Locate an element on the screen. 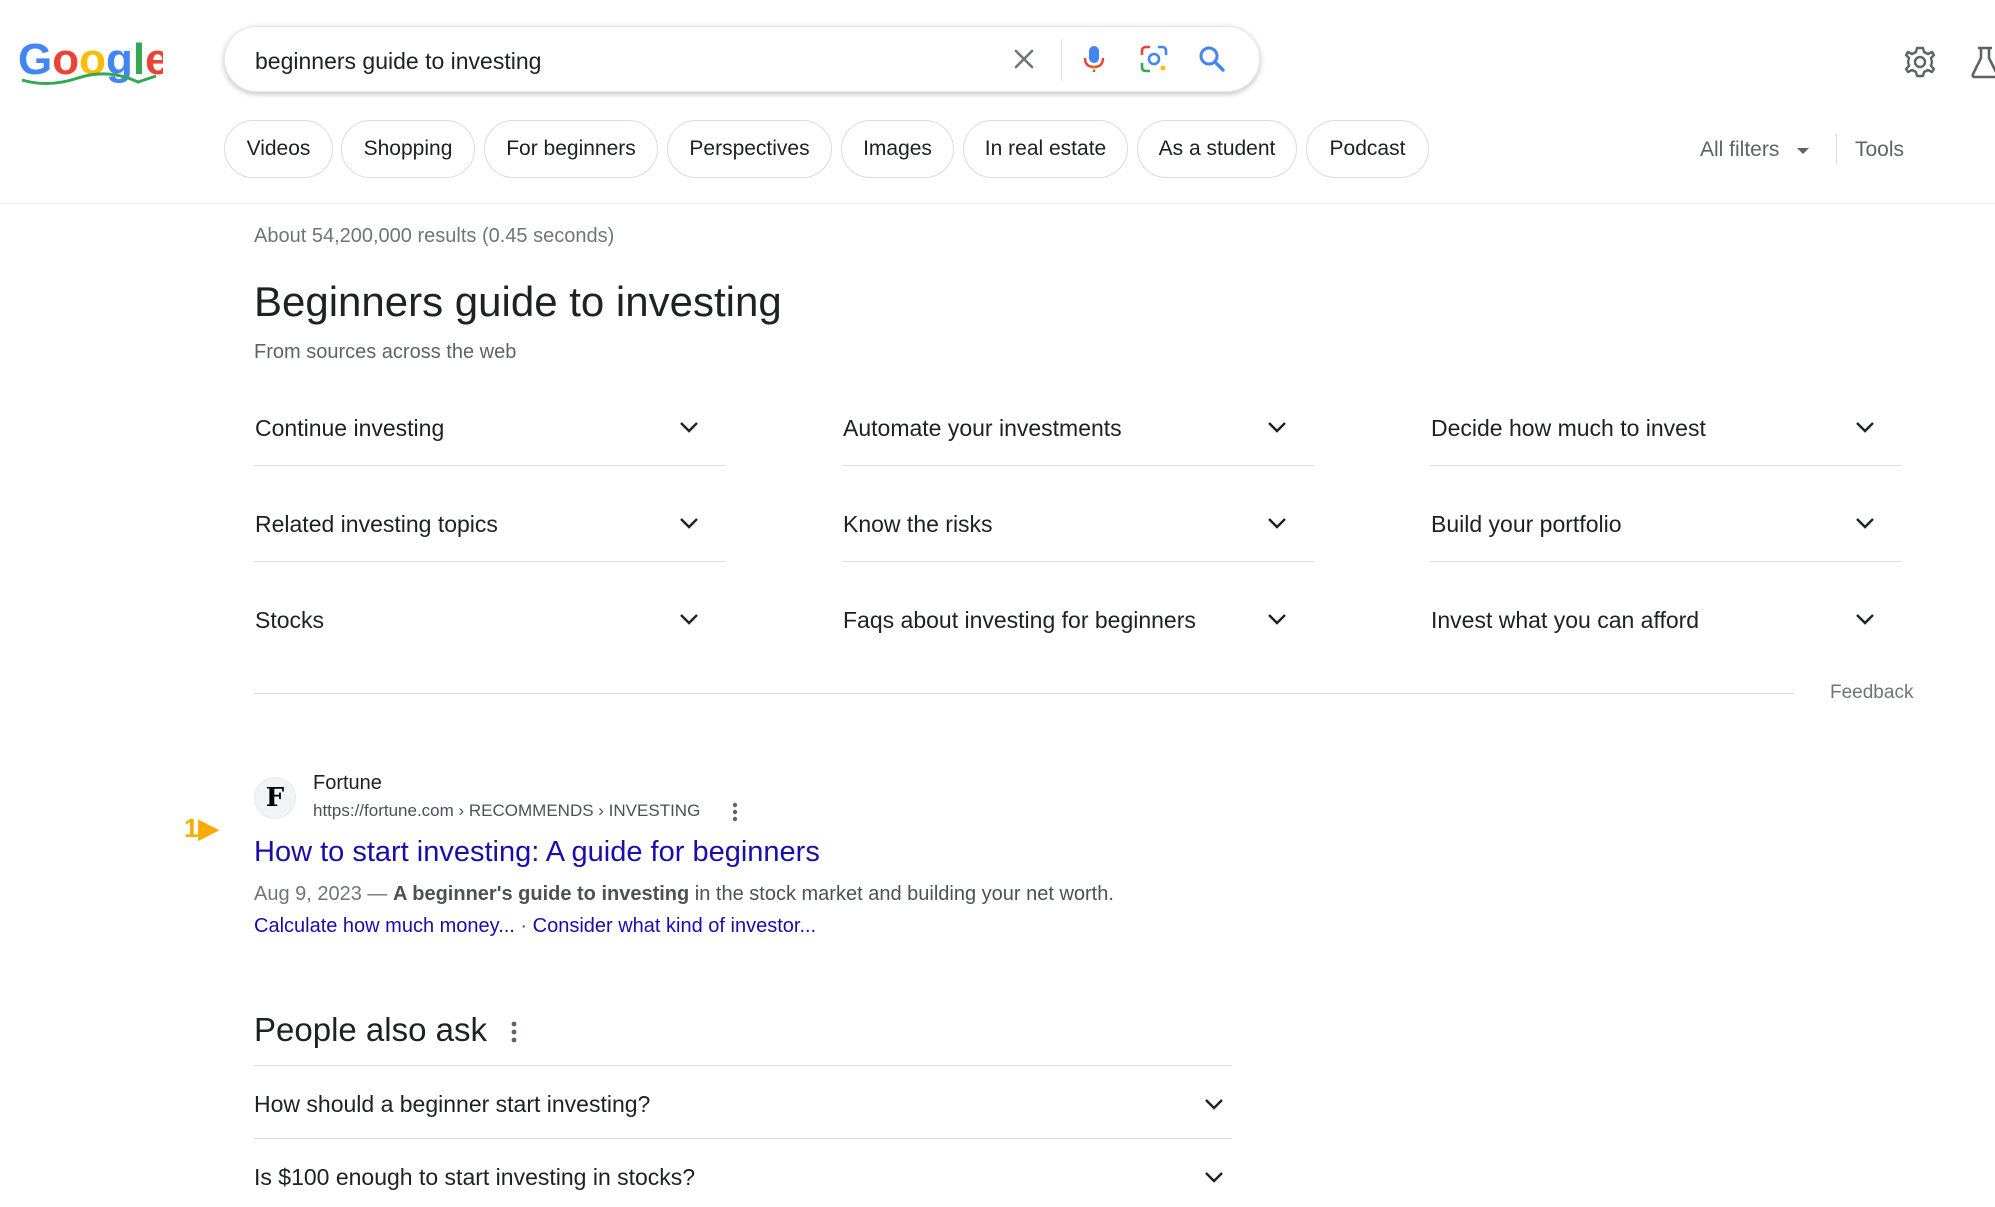 The width and height of the screenshot is (1995, 1207). site-name: Fortune is located at coordinates (347, 783).